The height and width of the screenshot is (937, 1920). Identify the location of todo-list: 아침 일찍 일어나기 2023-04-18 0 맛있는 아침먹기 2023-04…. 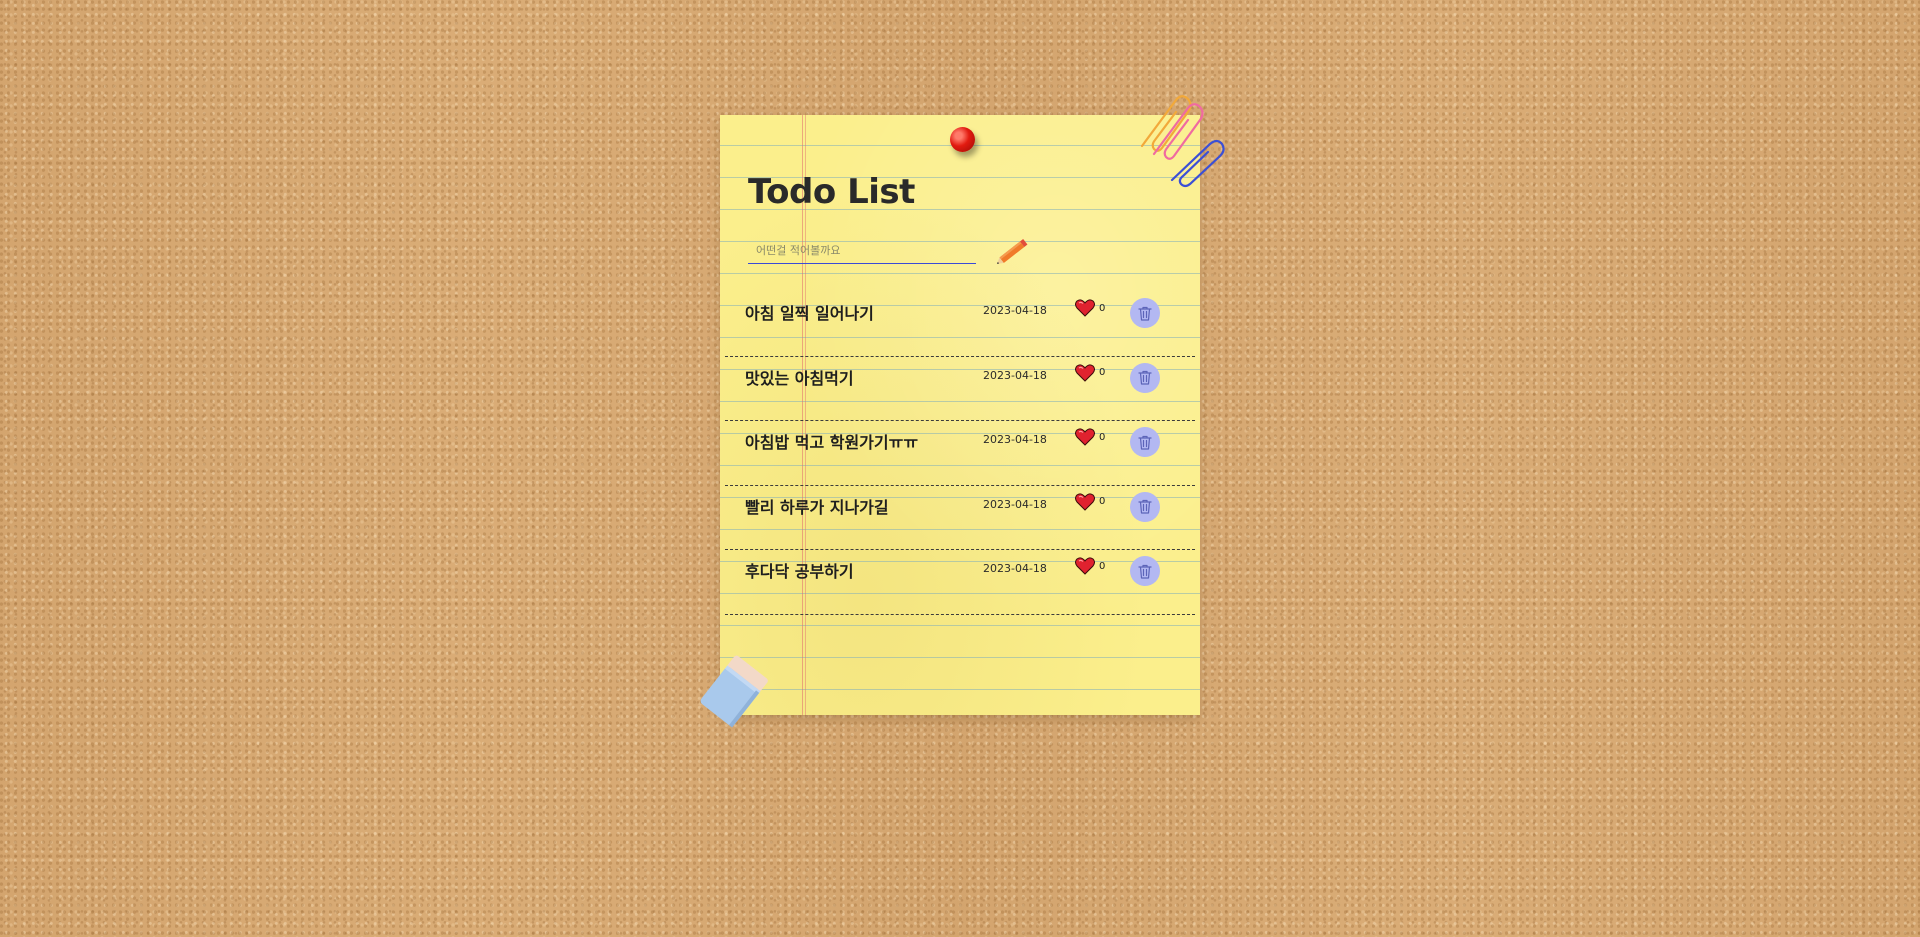
(960, 453).